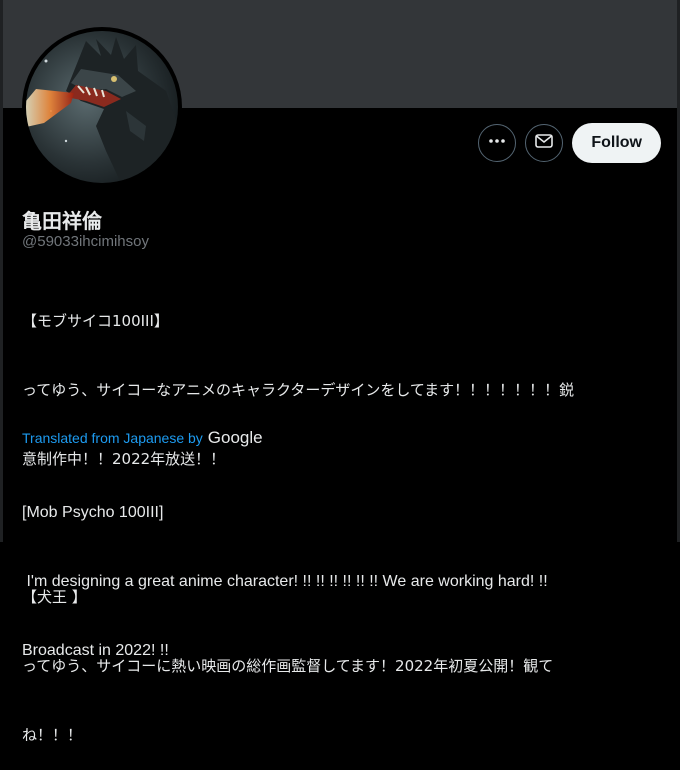 The height and width of the screenshot is (770, 680). I want to click on bio-line: ね！！！, so click(52, 735).